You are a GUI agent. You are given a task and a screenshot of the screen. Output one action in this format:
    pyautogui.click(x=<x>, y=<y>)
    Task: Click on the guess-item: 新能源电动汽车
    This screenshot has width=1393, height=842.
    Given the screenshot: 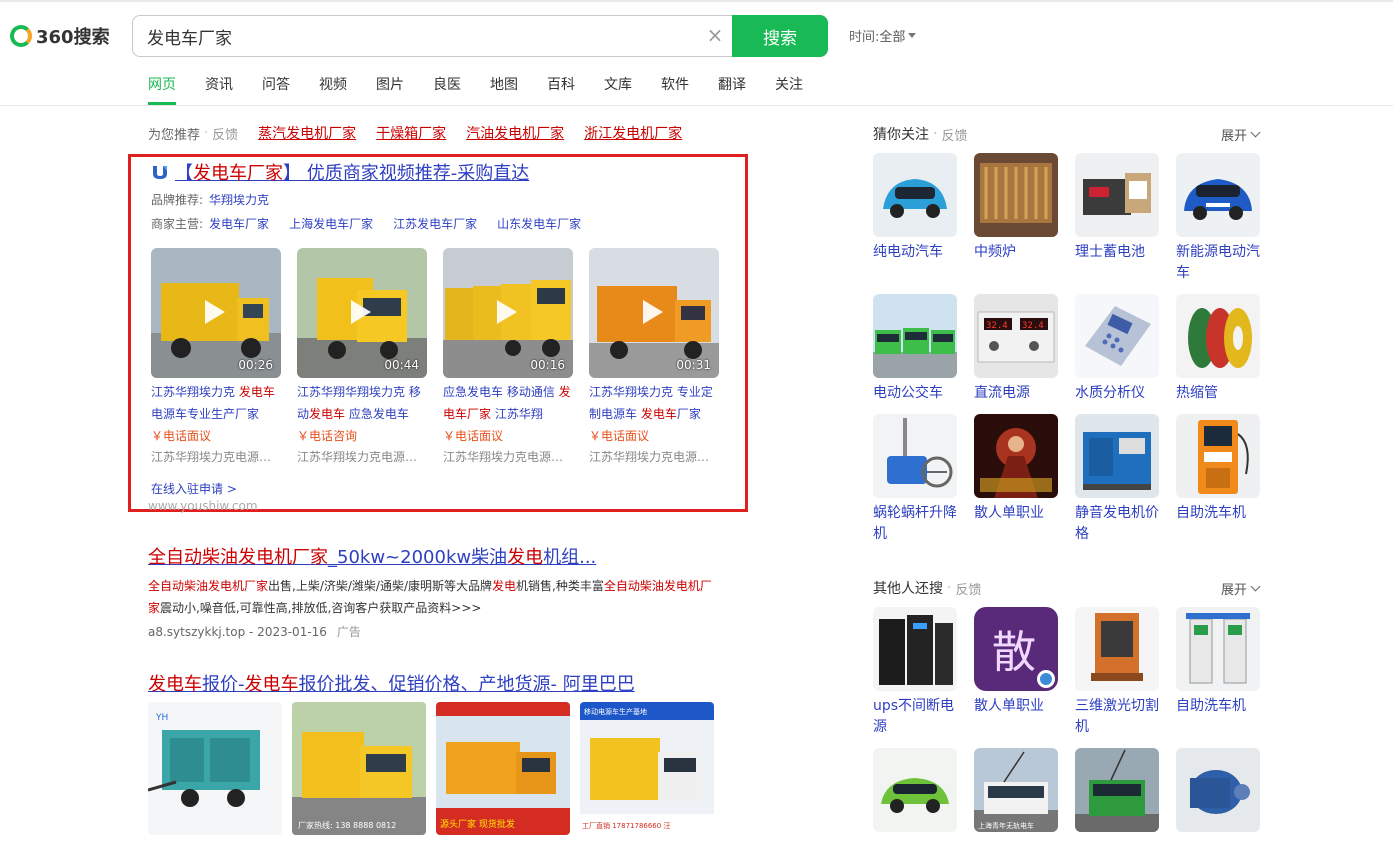 What is the action you would take?
    pyautogui.click(x=1218, y=218)
    